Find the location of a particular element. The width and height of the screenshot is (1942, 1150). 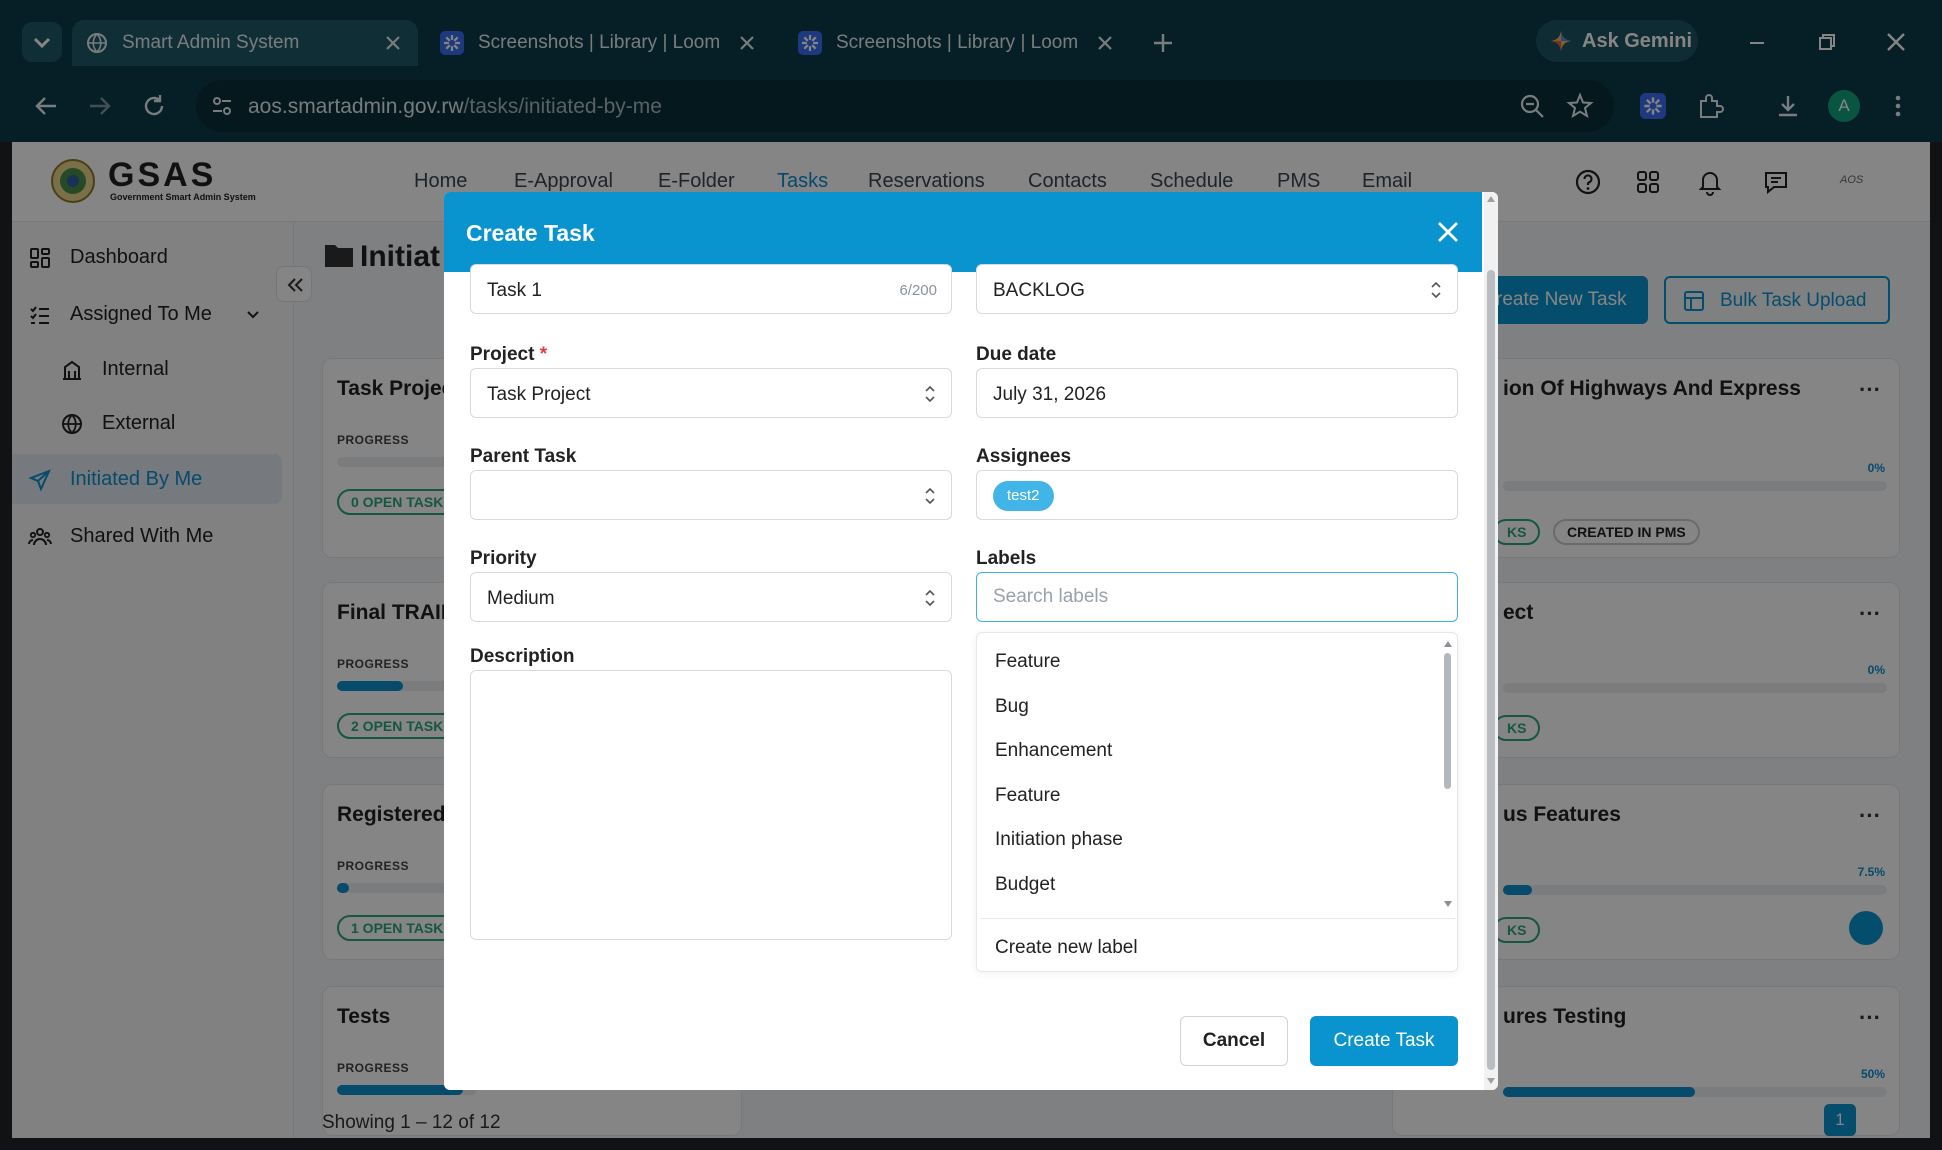

priority-select: Medium is located at coordinates (711, 597).